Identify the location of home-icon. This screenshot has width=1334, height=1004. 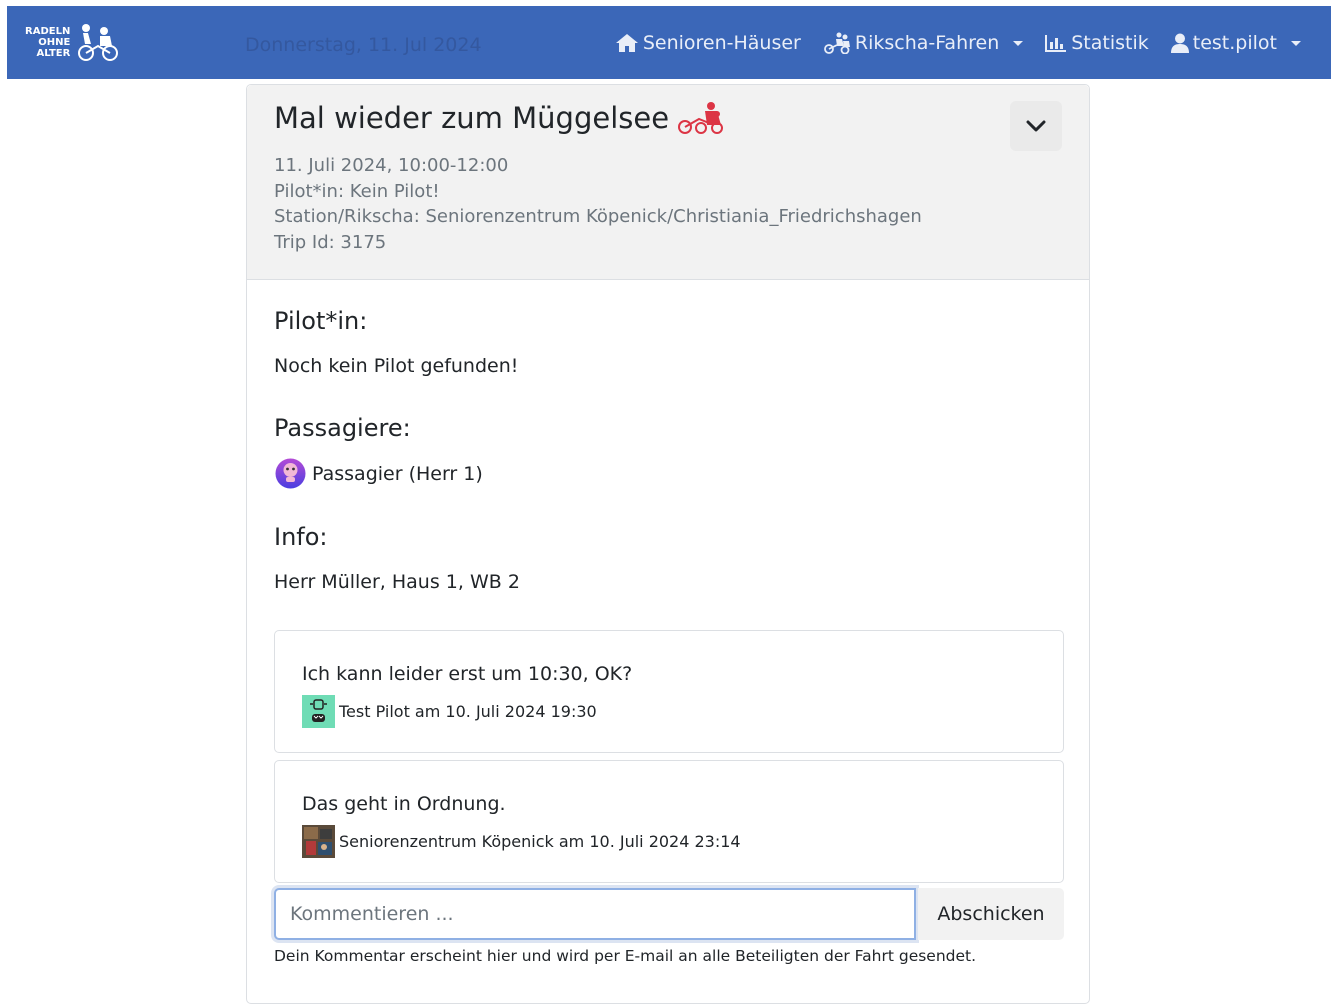
(626, 42).